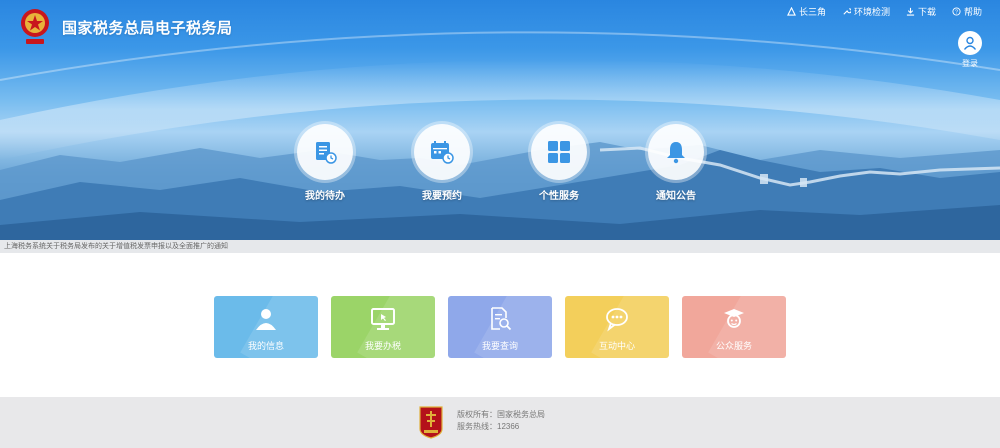  I want to click on hero-menu-personal-service: 个性服务, so click(559, 163).